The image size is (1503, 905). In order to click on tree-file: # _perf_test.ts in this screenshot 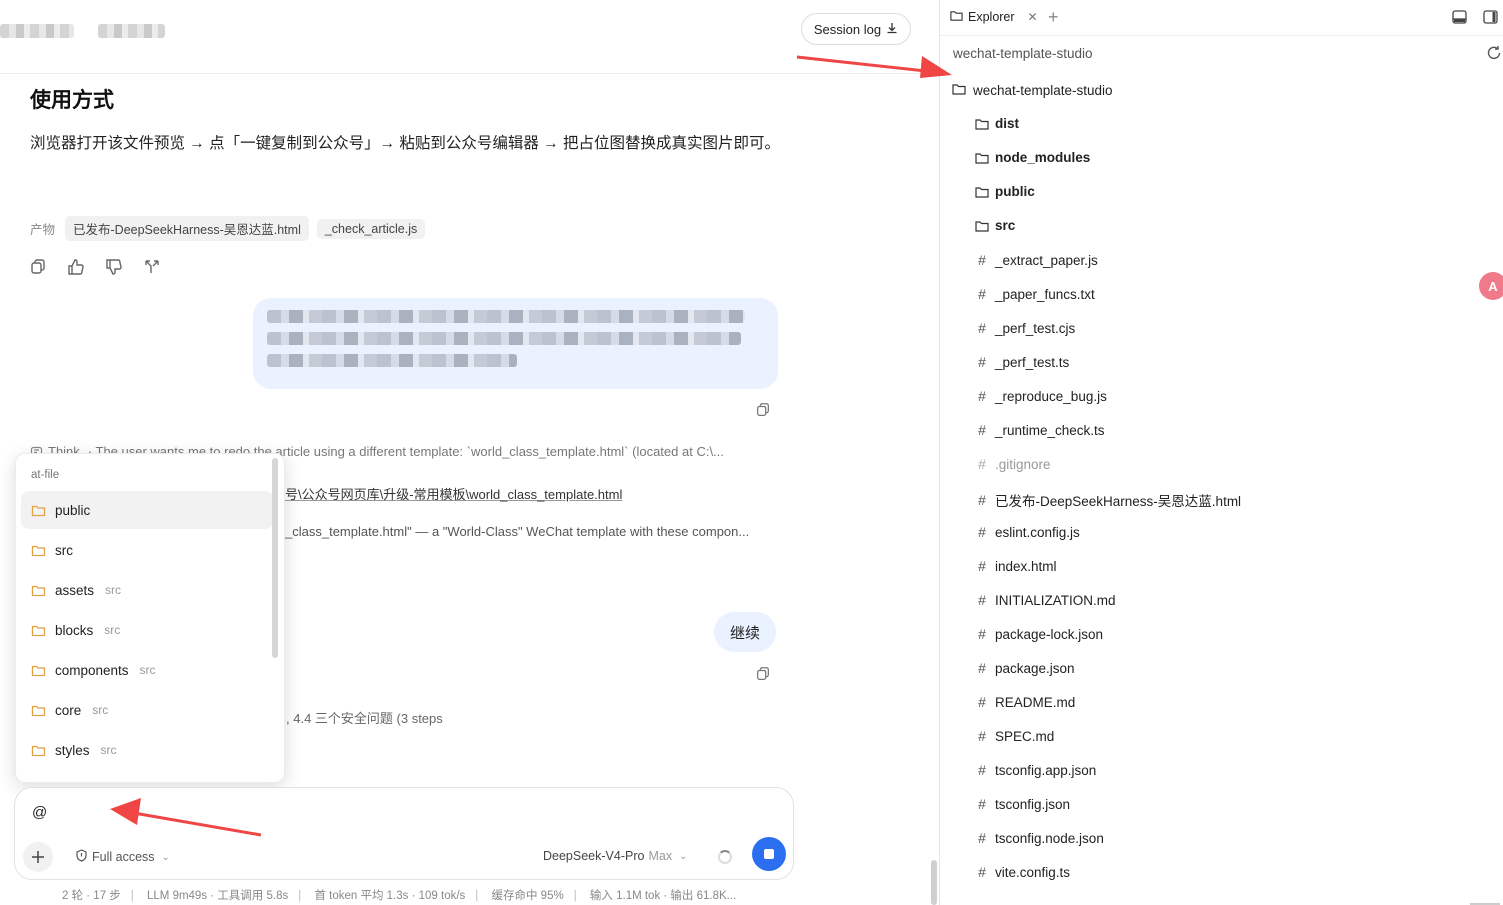, I will do `click(1022, 362)`.